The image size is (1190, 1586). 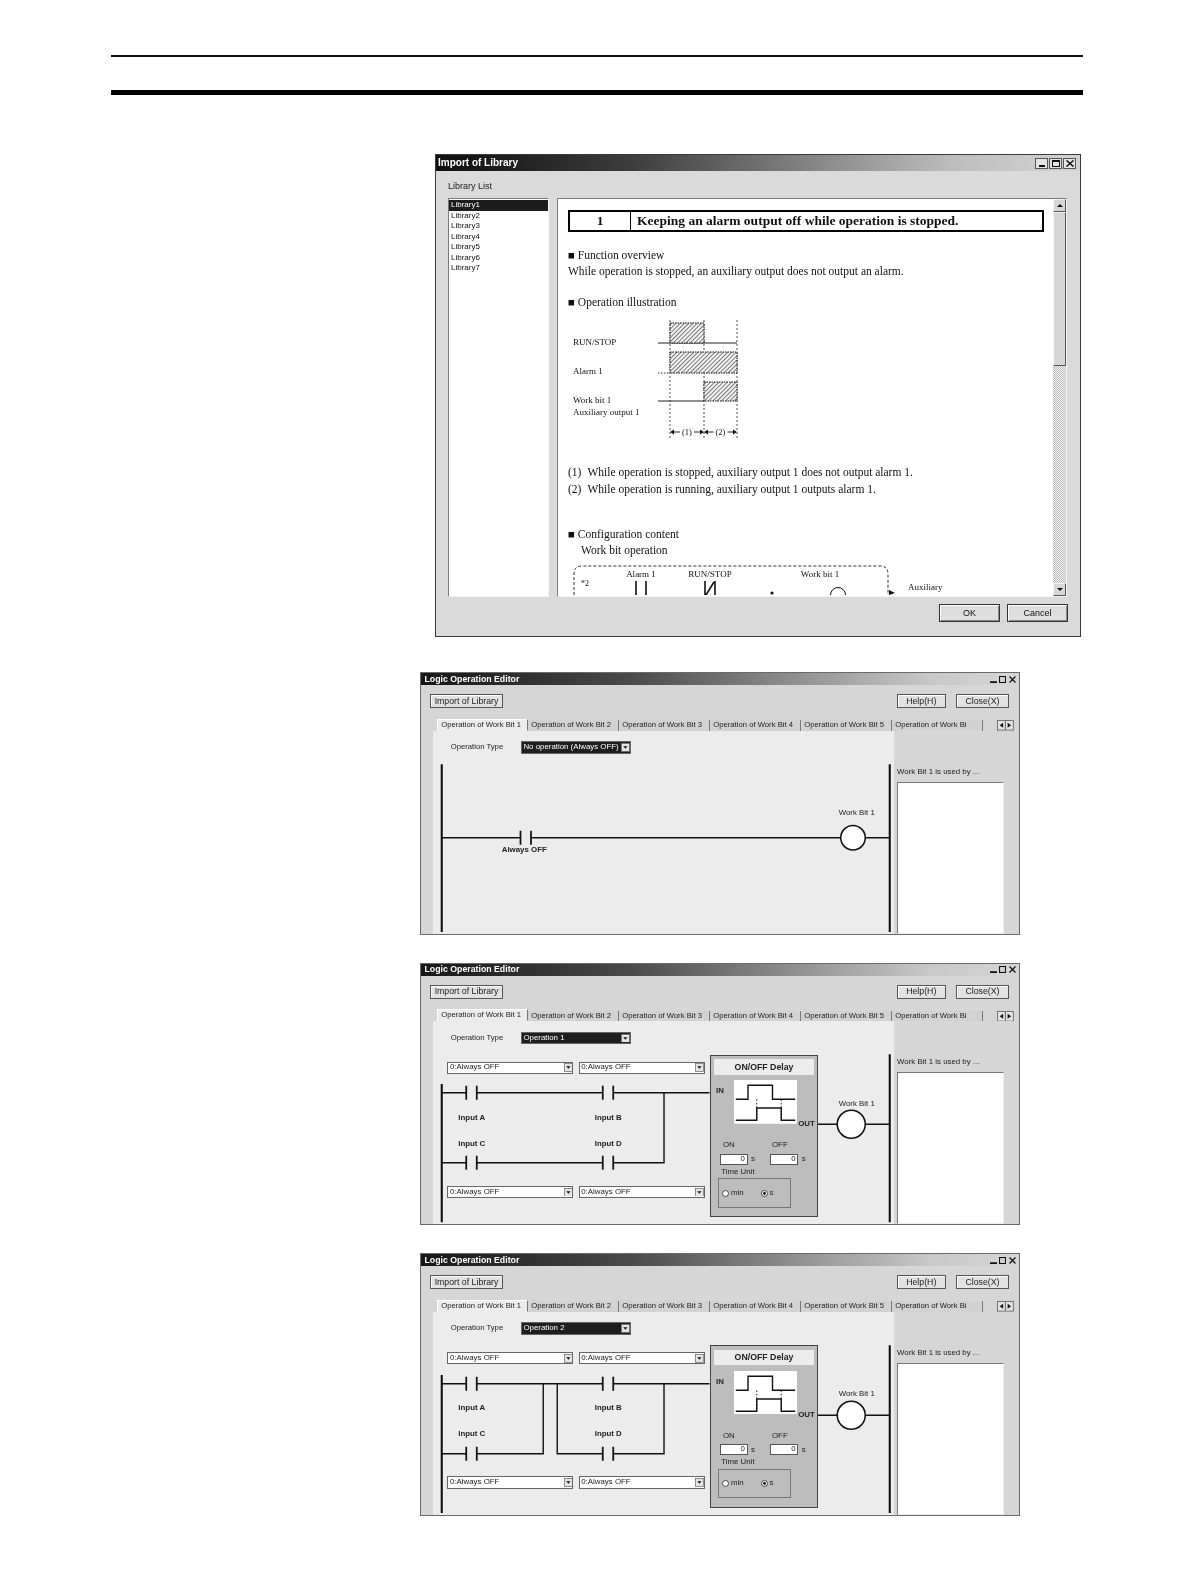 What do you see at coordinates (736, 271) in the screenshot?
I see `paragraph-text: While operation is stopped, an auxiliary output does not output an alarm.` at bounding box center [736, 271].